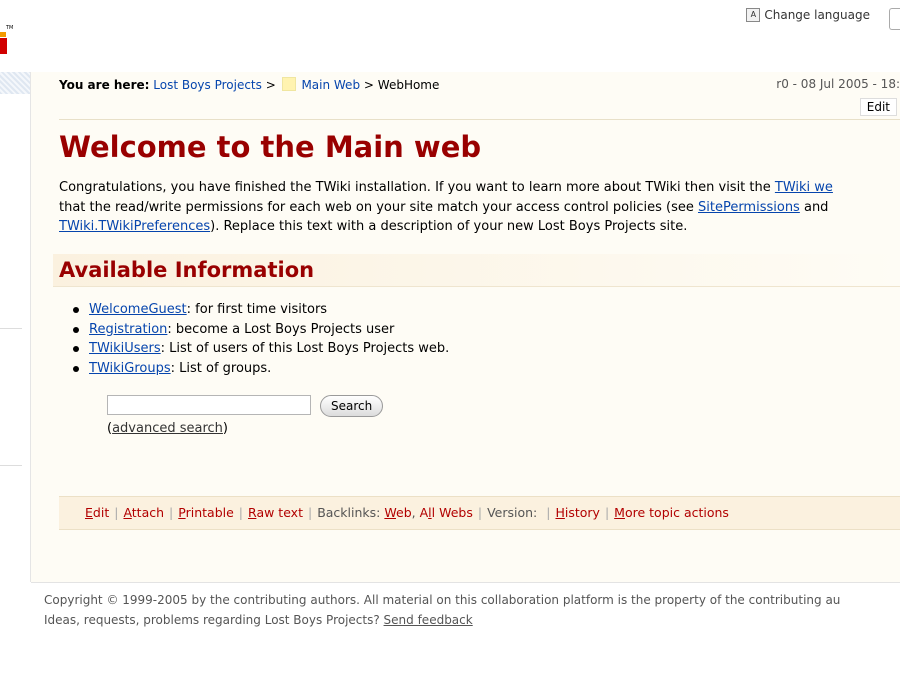 Image resolution: width=900 pixels, height=700 pixels. I want to click on web-color-icon, so click(288, 84).